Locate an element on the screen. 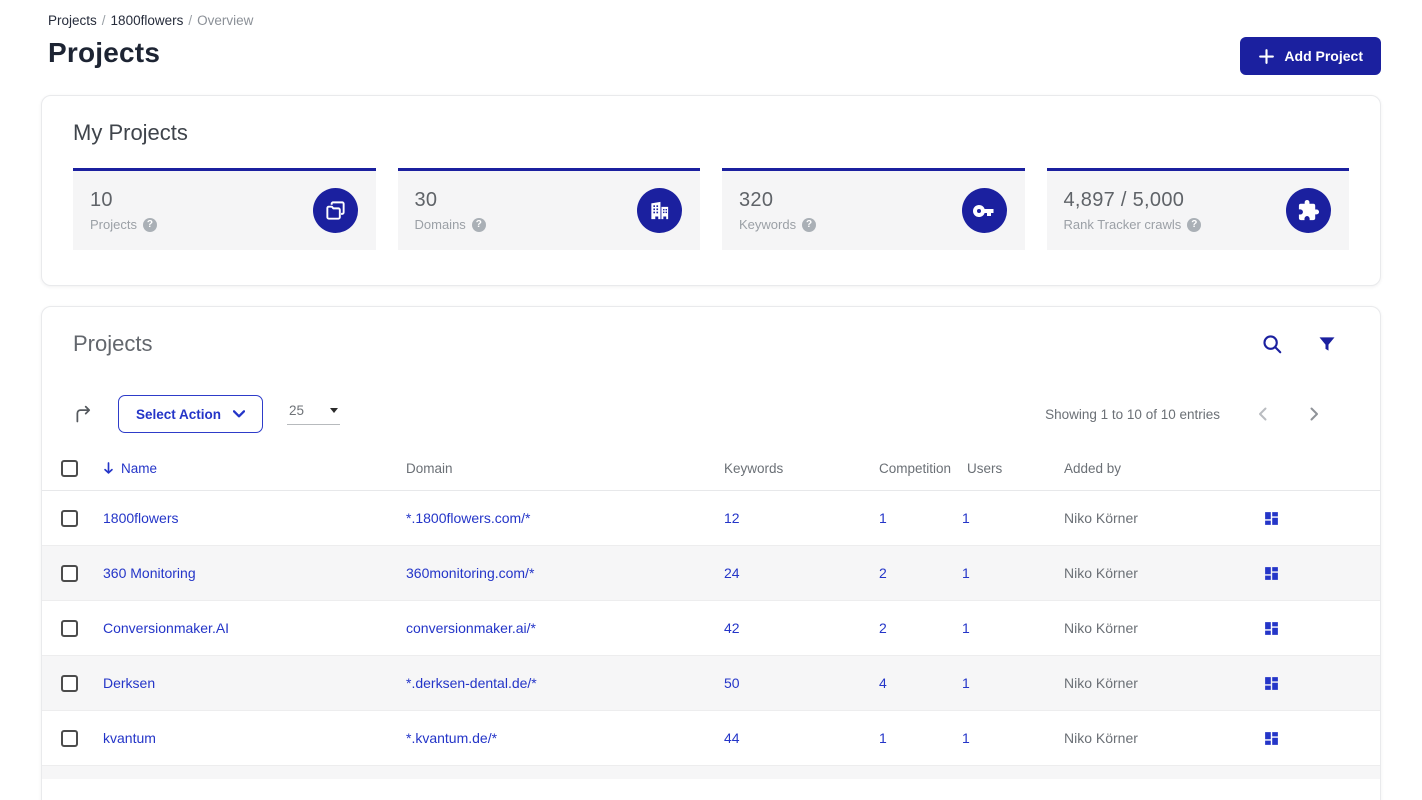  column-header-name: Name is located at coordinates (254, 468).